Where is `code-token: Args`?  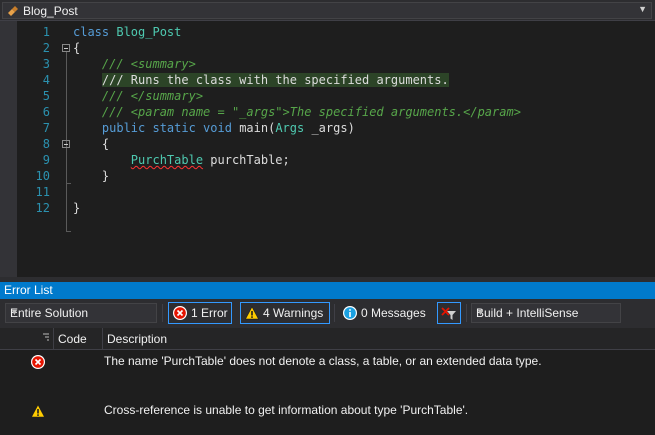
code-token: Args is located at coordinates (290, 128).